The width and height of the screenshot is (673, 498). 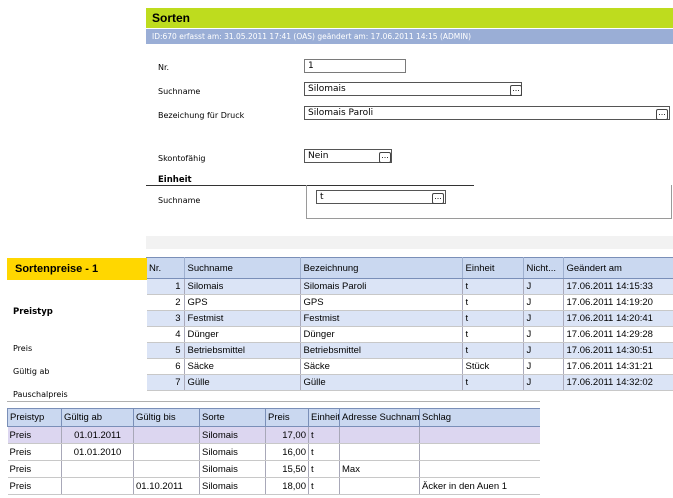 I want to click on column-header-bezeichnung: Bezeichnung, so click(x=381, y=268).